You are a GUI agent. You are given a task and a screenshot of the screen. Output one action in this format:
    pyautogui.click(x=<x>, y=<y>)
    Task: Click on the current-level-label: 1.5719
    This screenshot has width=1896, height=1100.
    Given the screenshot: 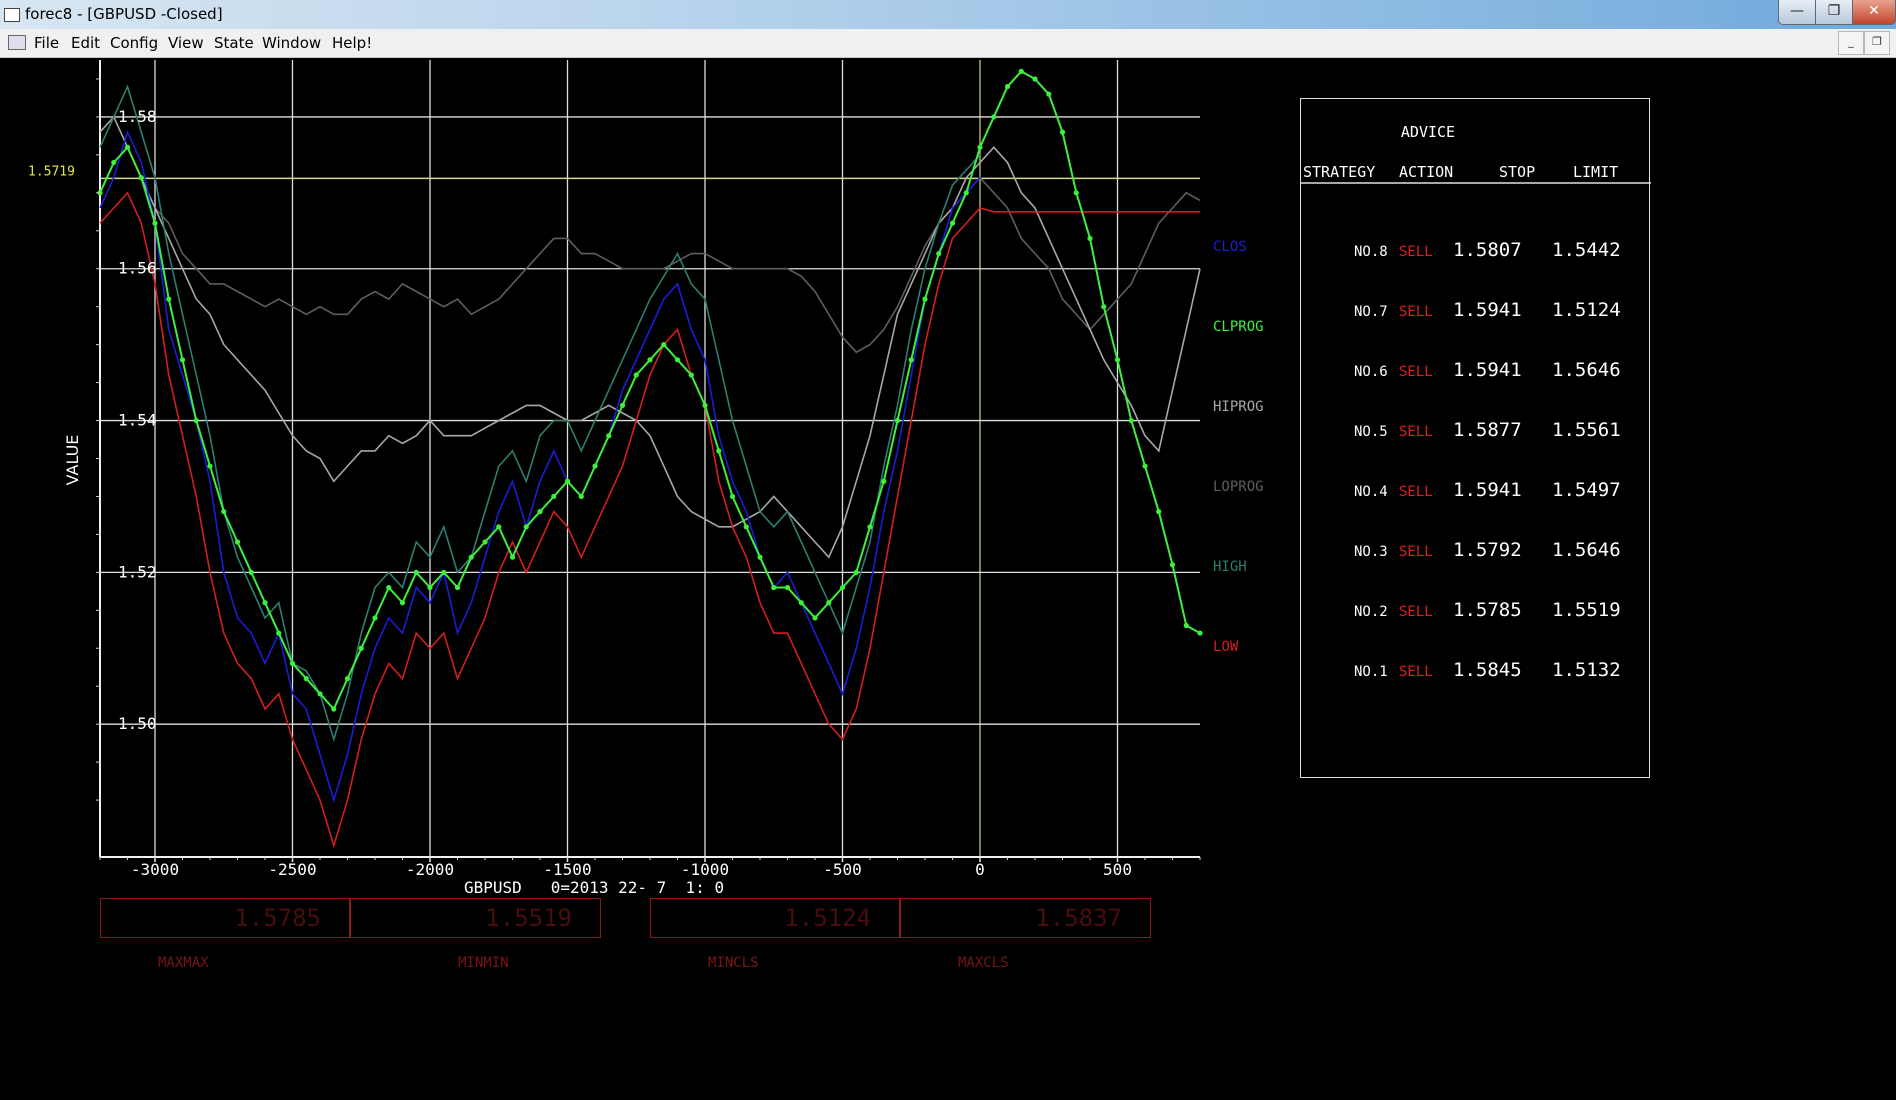 What is the action you would take?
    pyautogui.click(x=51, y=171)
    